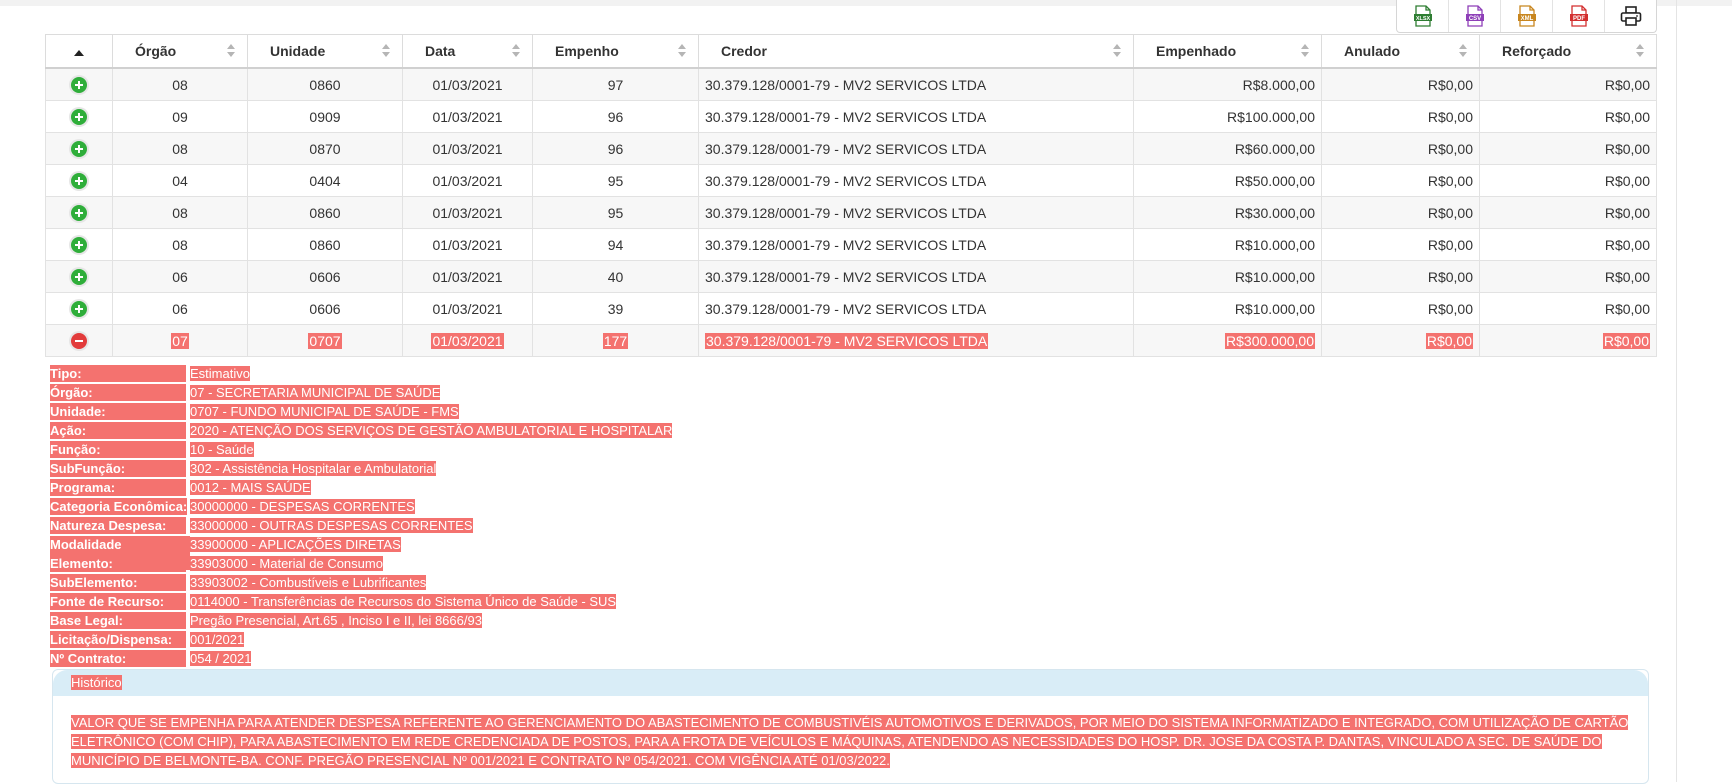  I want to click on detail-label: Nº Contrato:, so click(118, 658).